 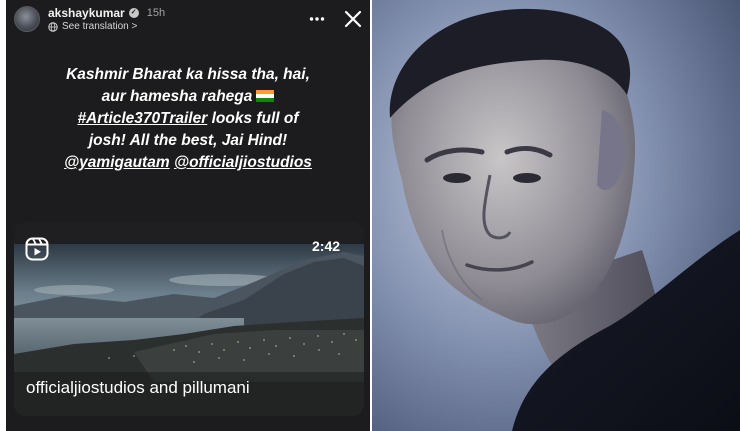 I want to click on reel-credit: officialjiostudios and pillumani, so click(x=138, y=388).